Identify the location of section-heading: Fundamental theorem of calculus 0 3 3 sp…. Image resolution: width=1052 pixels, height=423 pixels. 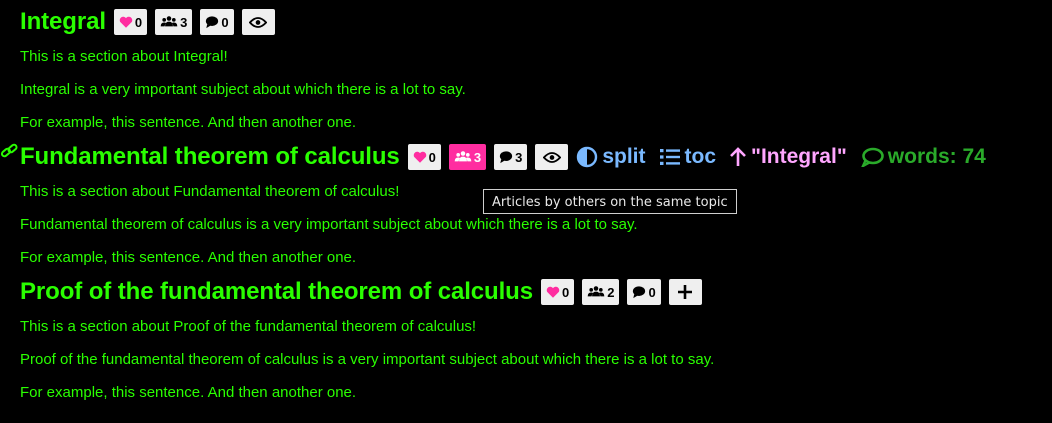
(536, 157).